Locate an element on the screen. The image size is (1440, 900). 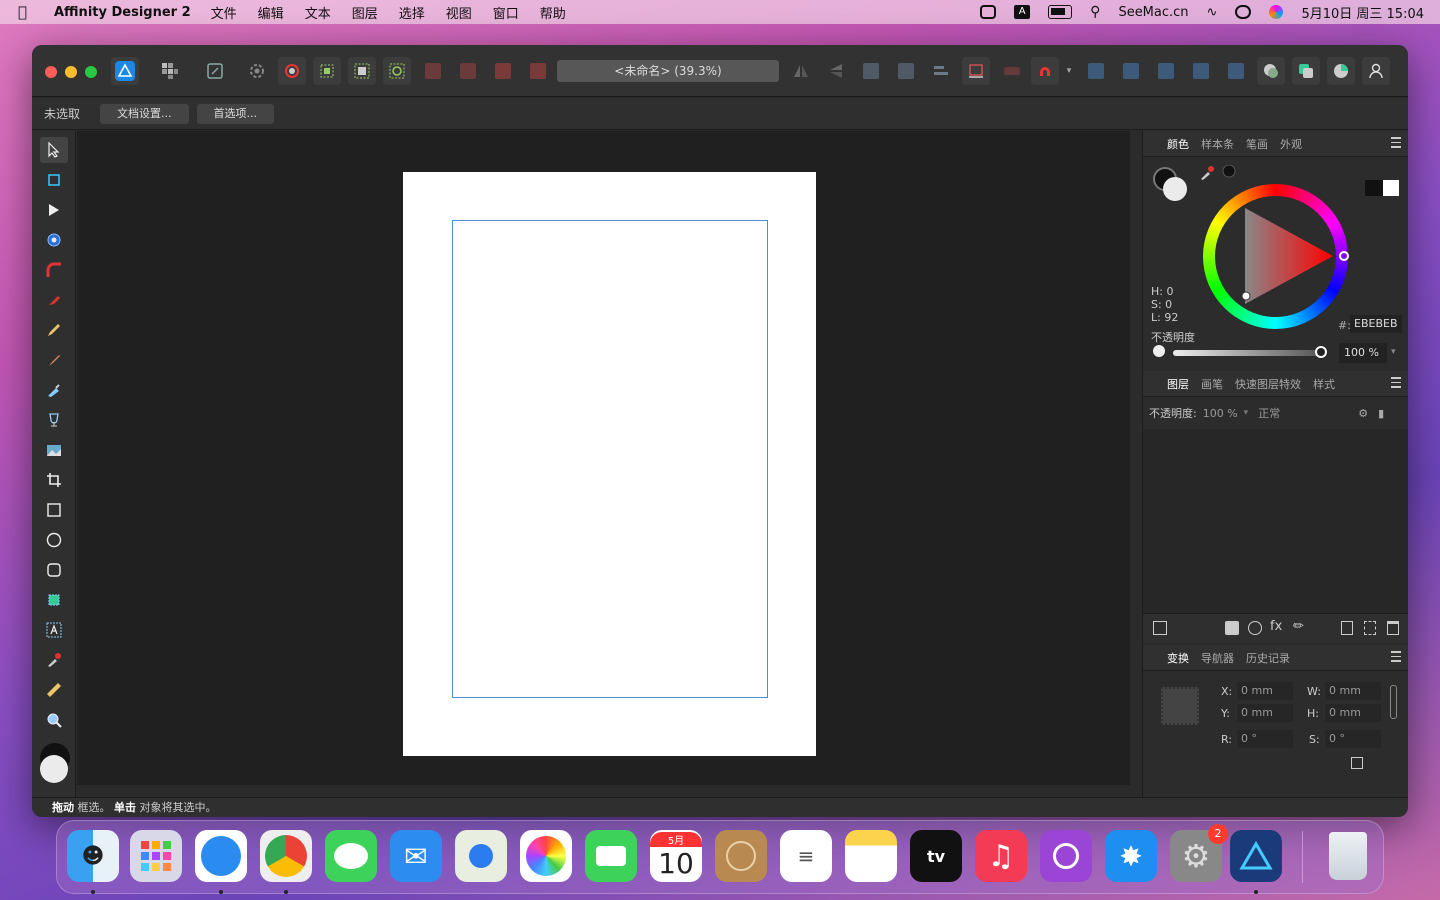
color-picker-tool is located at coordinates (54, 660).